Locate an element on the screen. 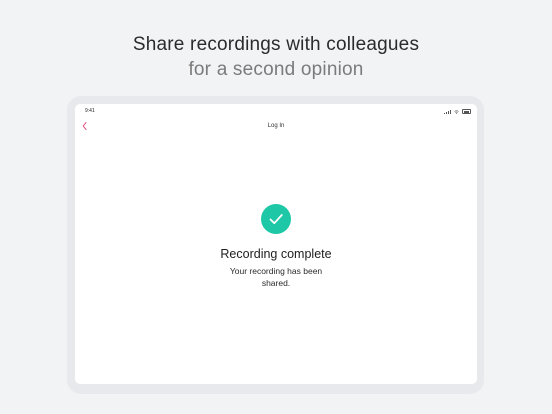 The image size is (552, 414). success-badge is located at coordinates (276, 219).